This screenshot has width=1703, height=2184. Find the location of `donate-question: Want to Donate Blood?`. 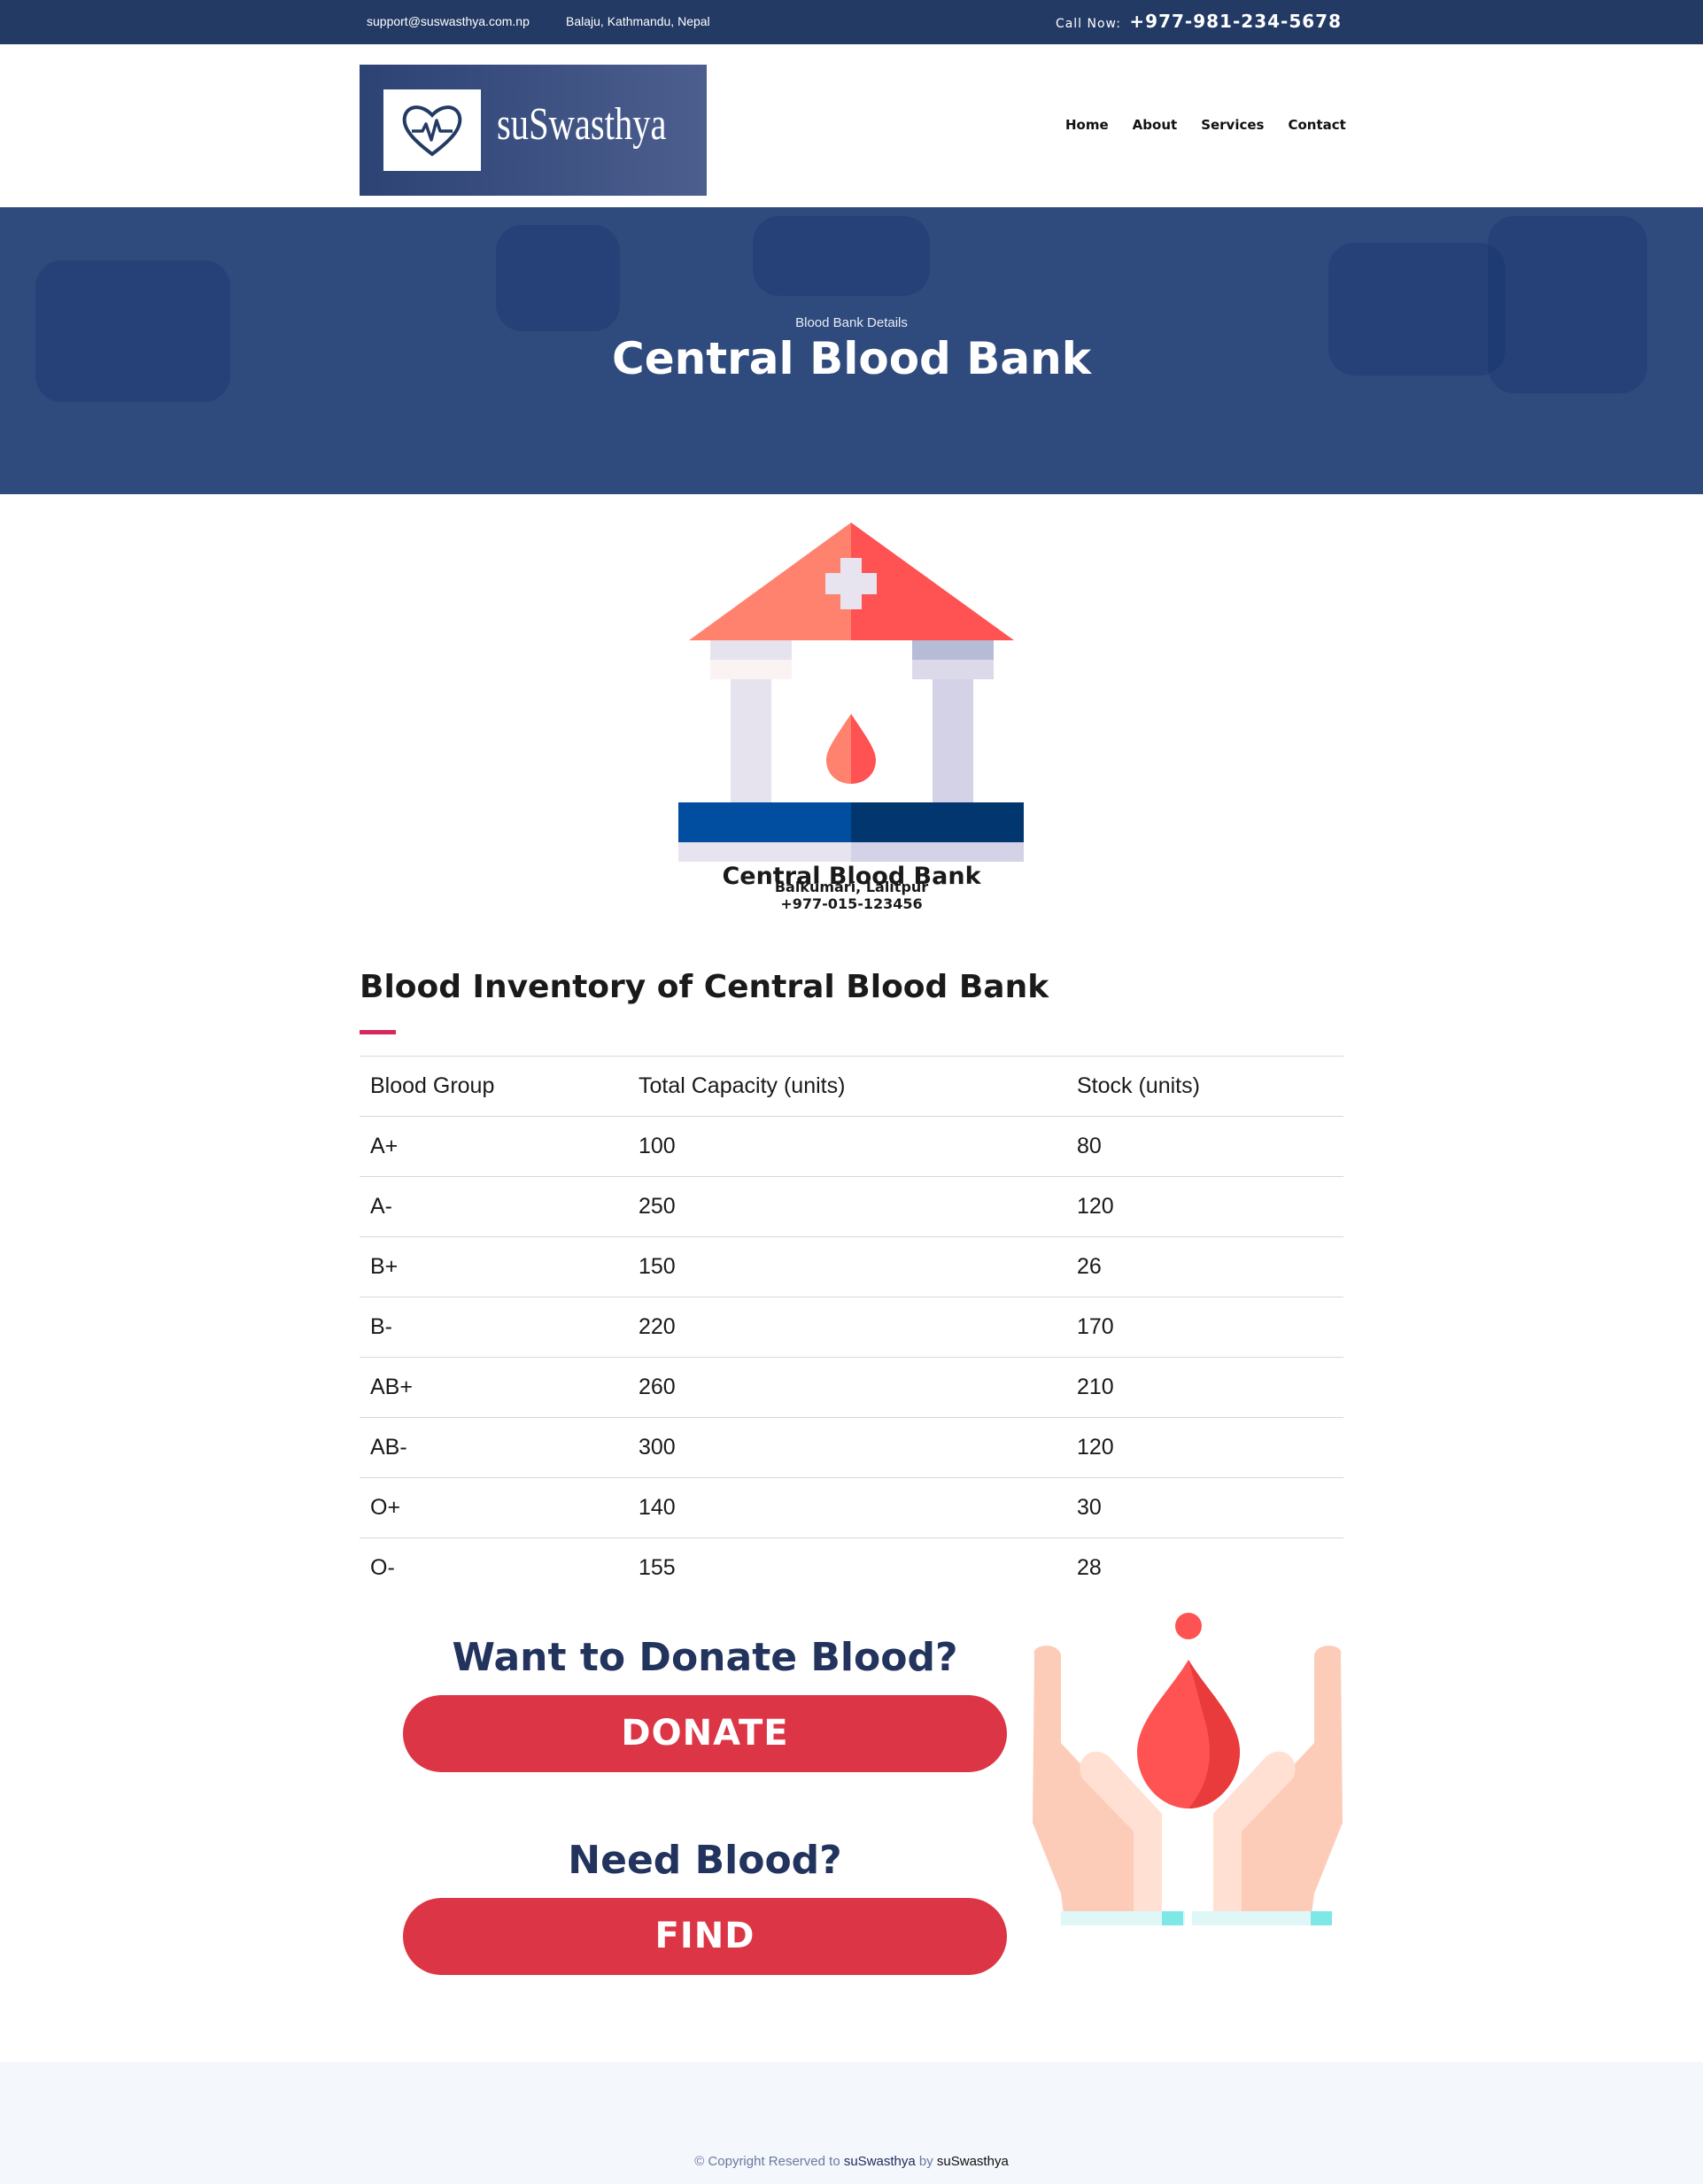

donate-question: Want to Donate Blood? is located at coordinates (705, 1657).